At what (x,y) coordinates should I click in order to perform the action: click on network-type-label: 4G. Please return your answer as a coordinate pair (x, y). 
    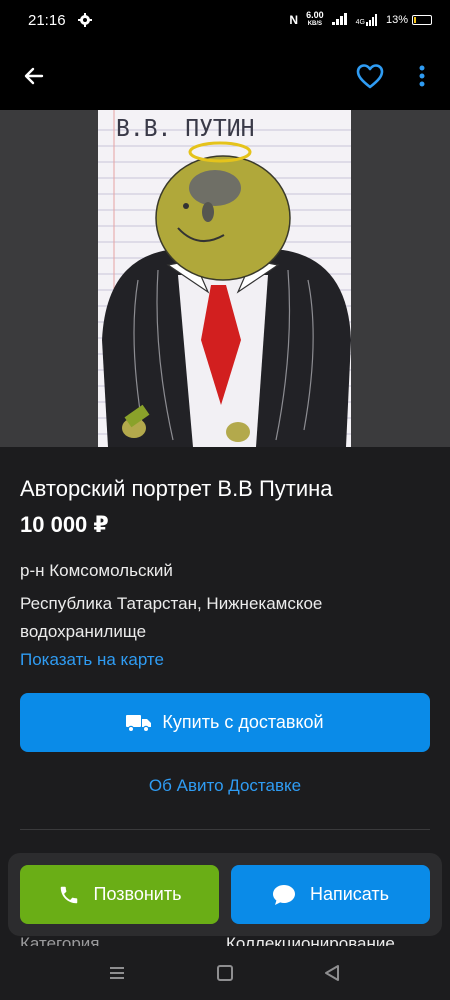
    Looking at the image, I should click on (360, 22).